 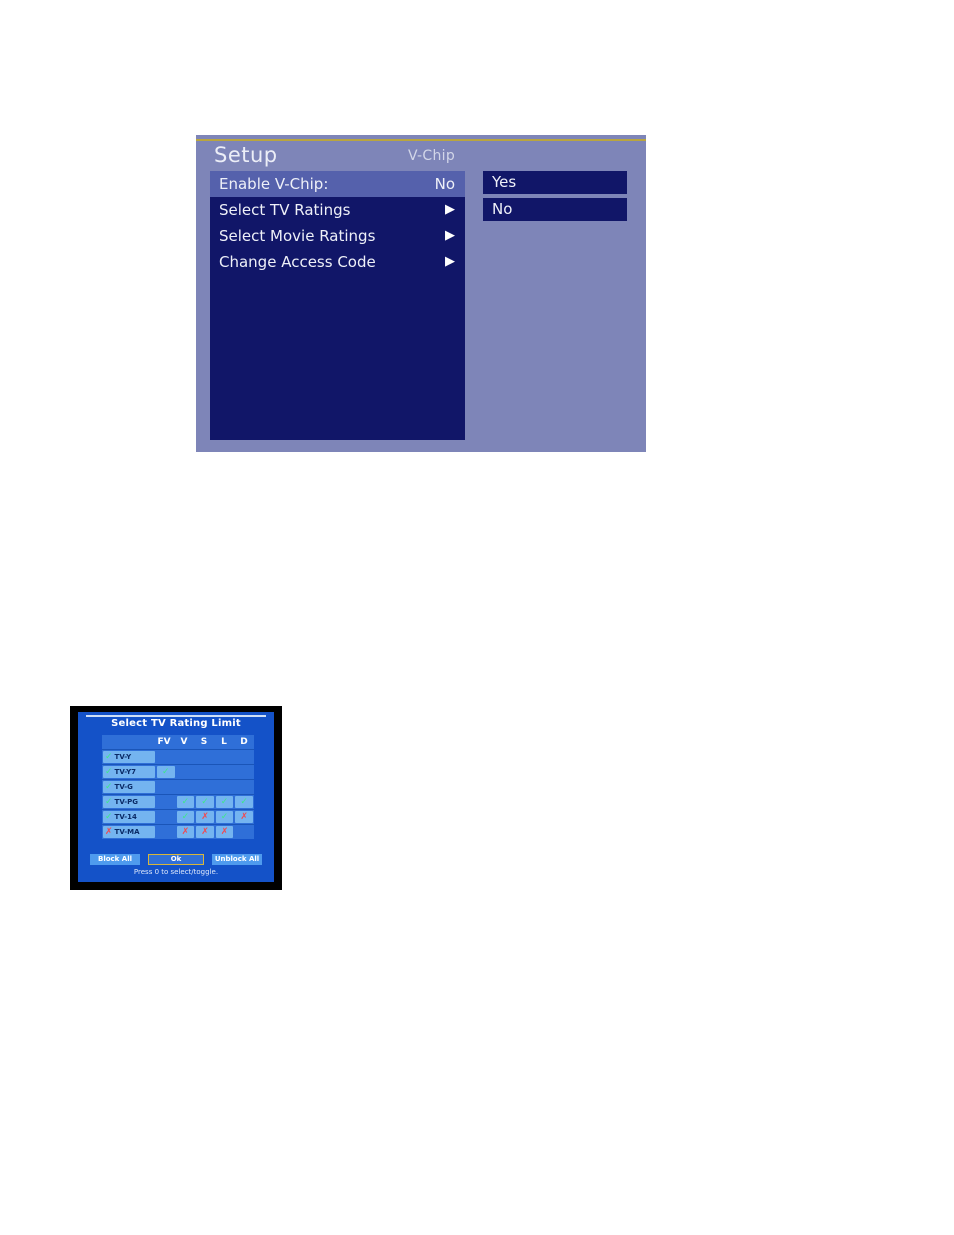 I want to click on rating-label-text: TV-PG, so click(x=126, y=802).